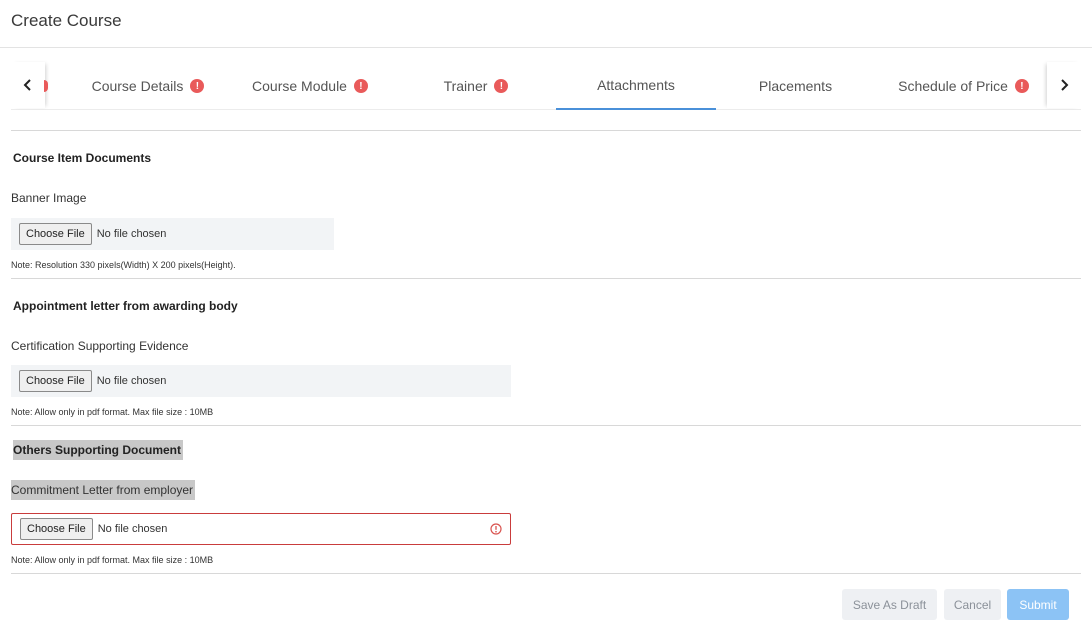 The width and height of the screenshot is (1092, 642). I want to click on tab-scroll-right-button, so click(1064, 85).